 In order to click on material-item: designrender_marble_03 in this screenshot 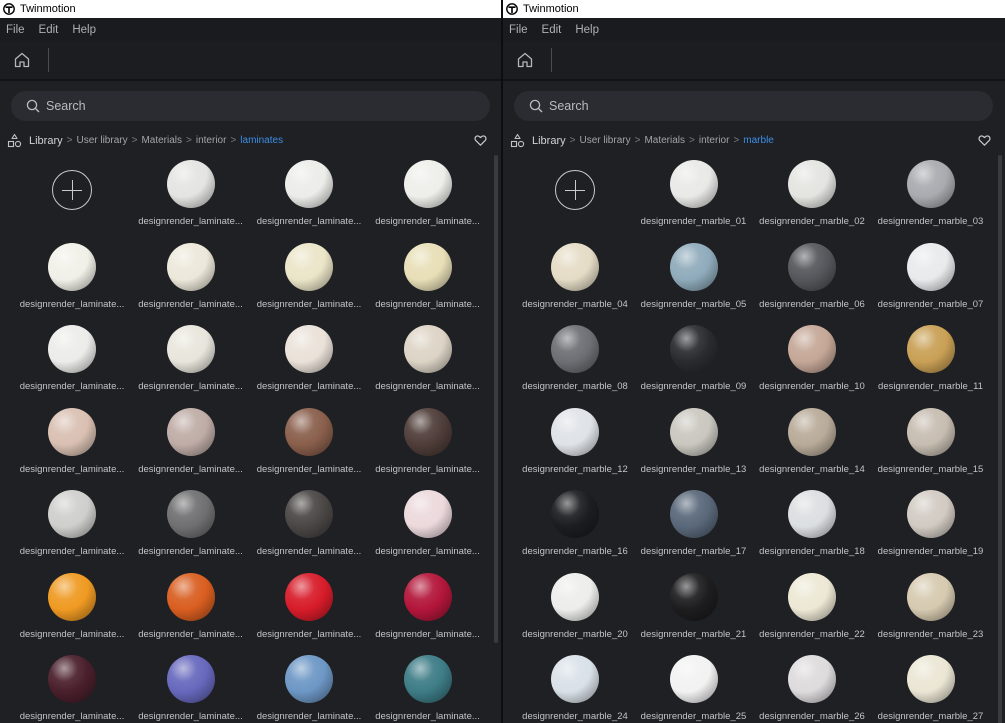, I will do `click(931, 193)`.